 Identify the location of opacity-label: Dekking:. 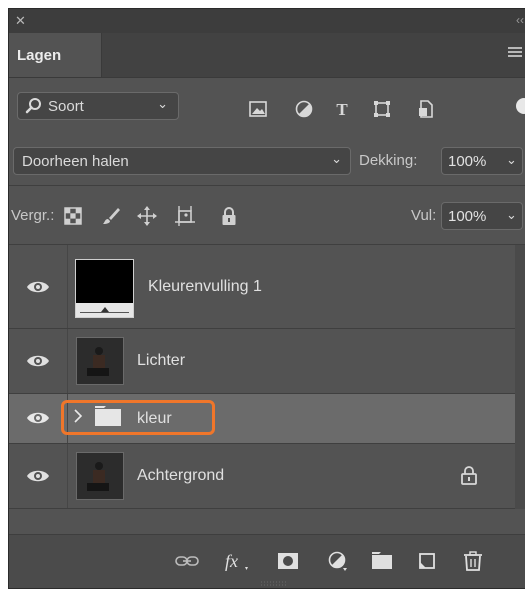
(388, 160).